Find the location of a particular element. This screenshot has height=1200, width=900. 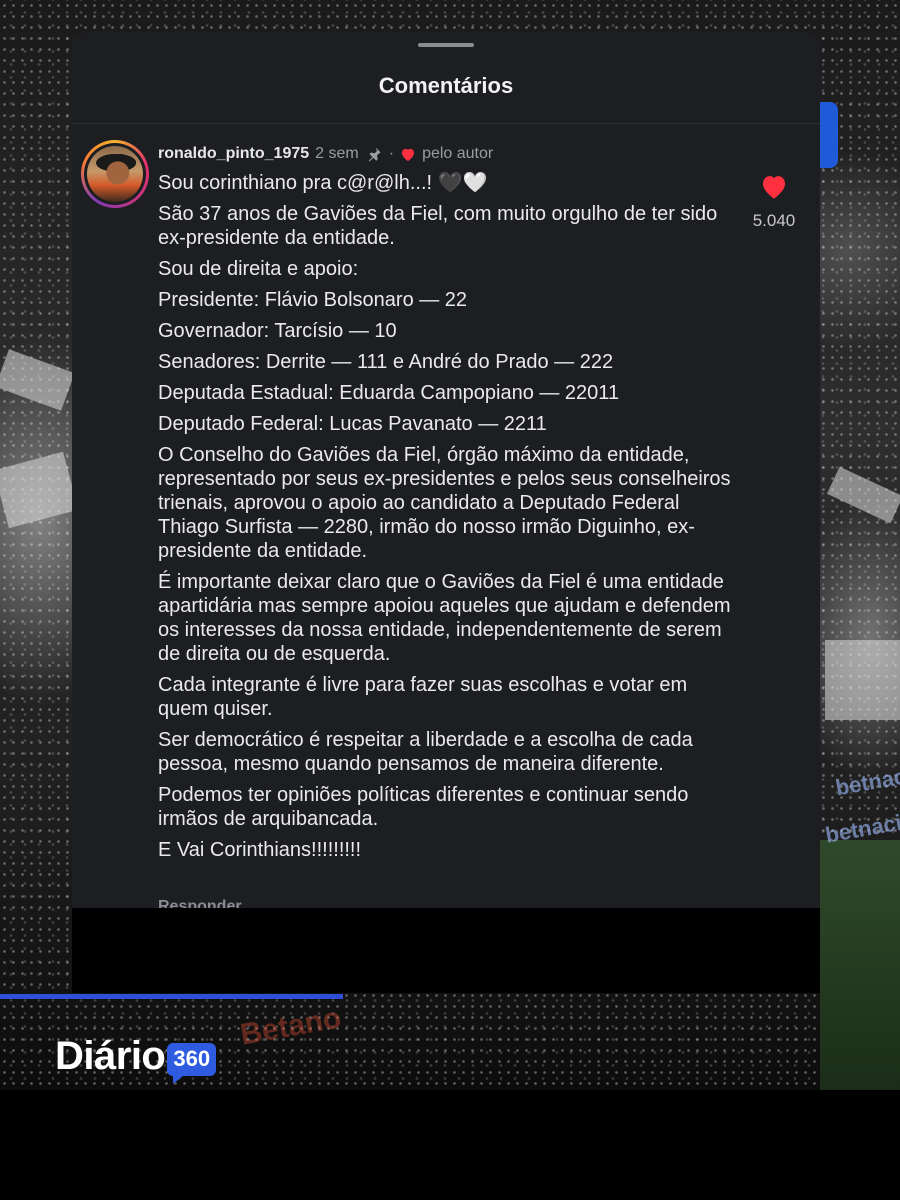

comment-paragraph: E Vai Corinthians!!!!!!!!! is located at coordinates (260, 850).